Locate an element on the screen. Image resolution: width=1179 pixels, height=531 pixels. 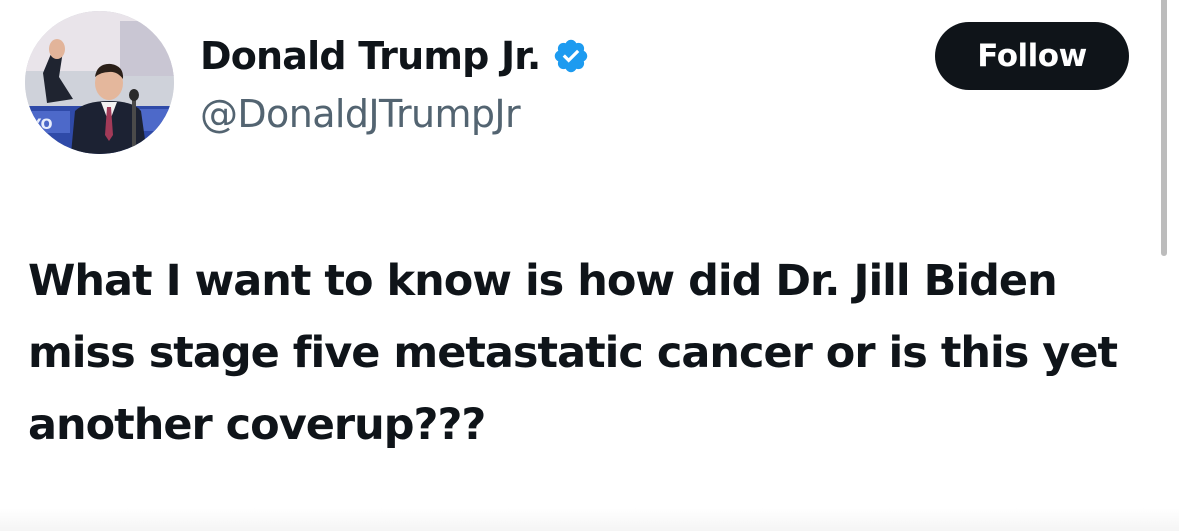
author-display-name: Donald Trump Jr. is located at coordinates (370, 56).